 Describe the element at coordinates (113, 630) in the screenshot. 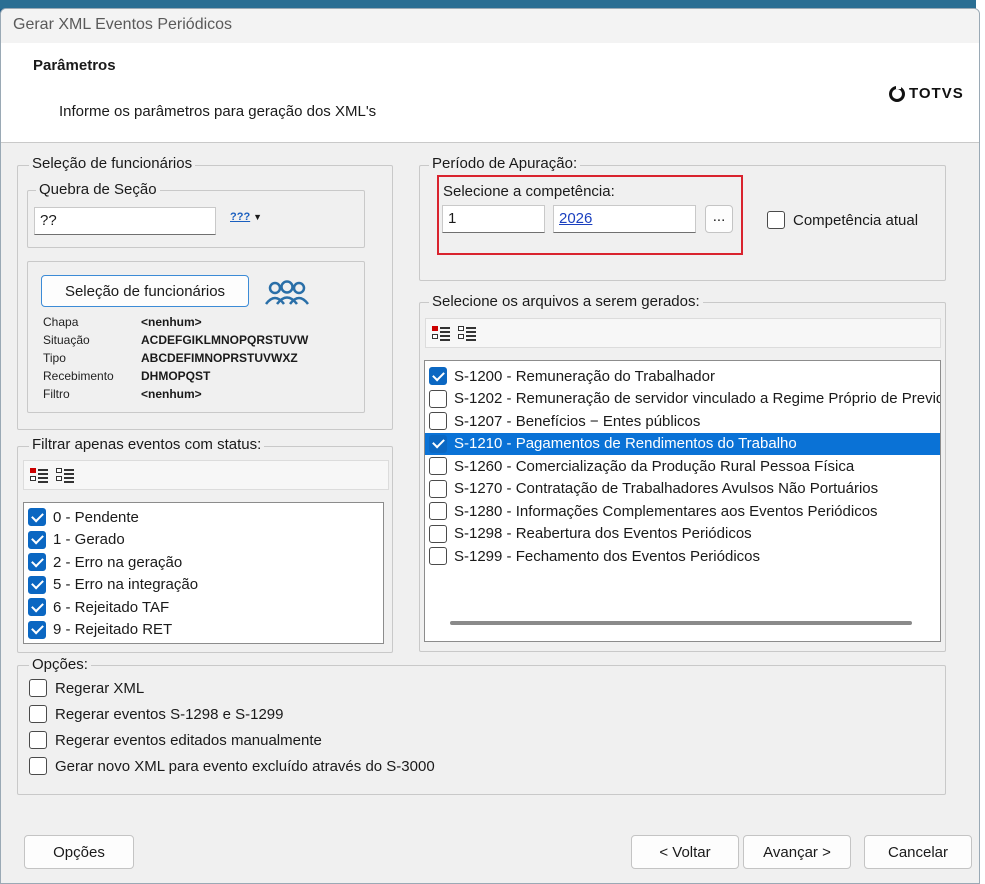

I see `status-label: 9 - Rejeitado RET` at that location.